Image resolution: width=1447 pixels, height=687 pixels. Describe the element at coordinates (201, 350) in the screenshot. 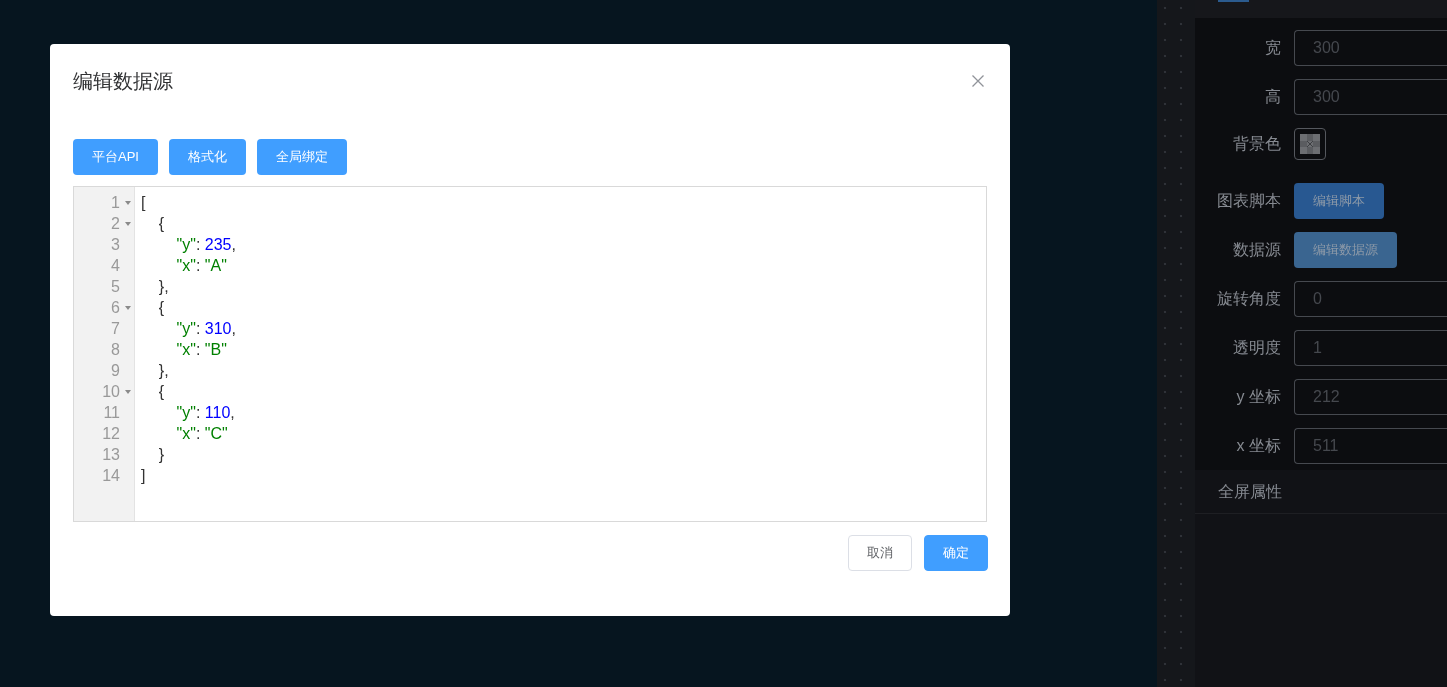

I see `code-line: "x": "B"` at that location.